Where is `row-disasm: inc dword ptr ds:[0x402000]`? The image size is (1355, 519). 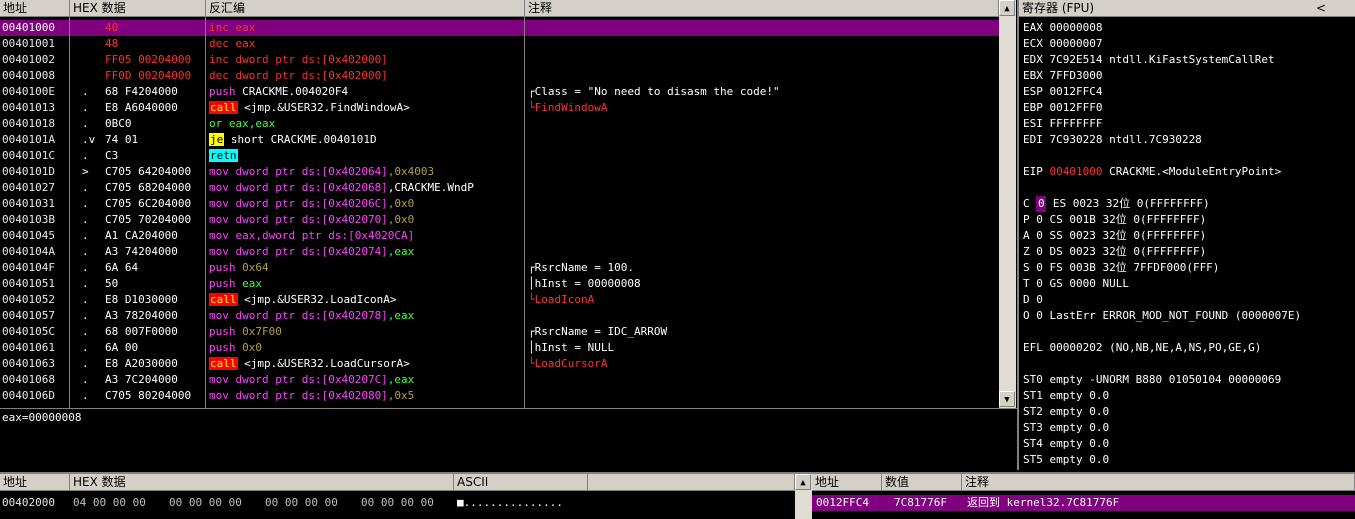
row-disasm: inc dword ptr ds:[0x402000] is located at coordinates (366, 60).